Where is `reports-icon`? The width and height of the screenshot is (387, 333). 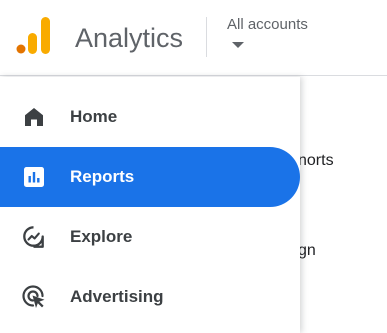
reports-icon is located at coordinates (34, 177).